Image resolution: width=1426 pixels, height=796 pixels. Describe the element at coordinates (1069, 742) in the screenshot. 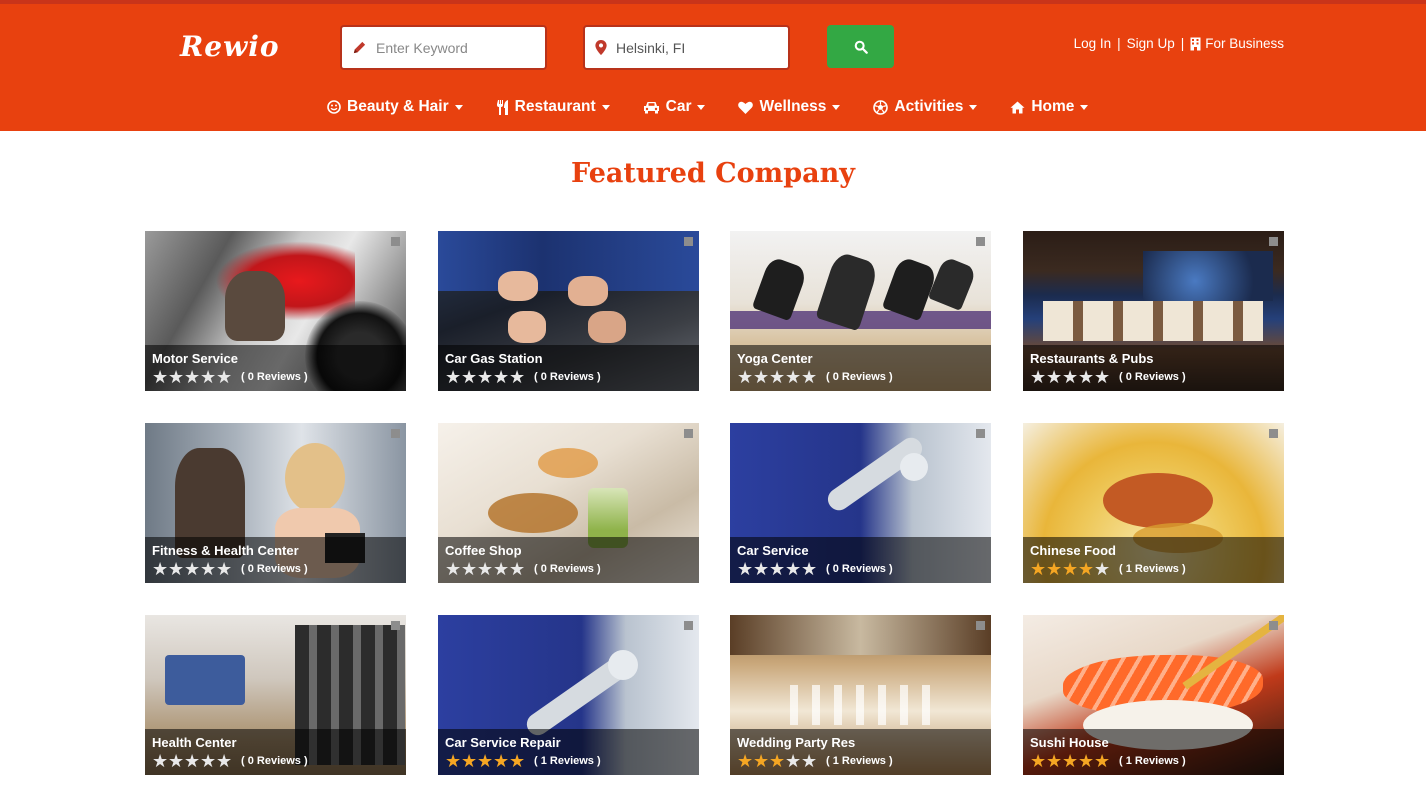

I see `company-name: Sushi House` at that location.